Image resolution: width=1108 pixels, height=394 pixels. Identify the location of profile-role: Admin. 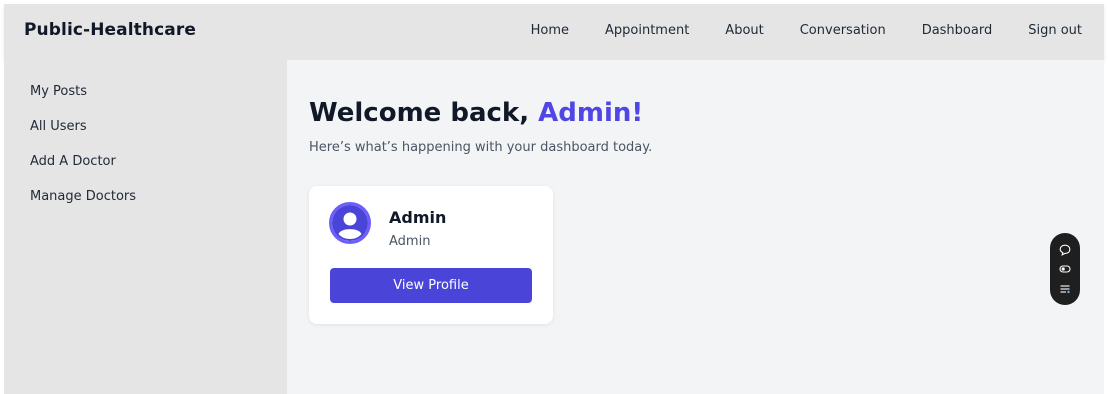
(410, 241).